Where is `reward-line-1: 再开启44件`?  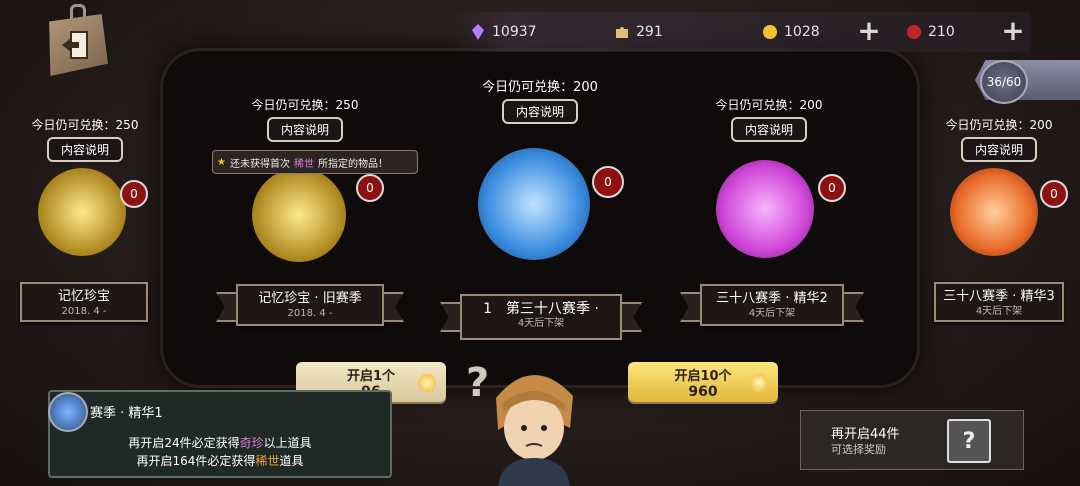 reward-line-1: 再开启44件 is located at coordinates (865, 434).